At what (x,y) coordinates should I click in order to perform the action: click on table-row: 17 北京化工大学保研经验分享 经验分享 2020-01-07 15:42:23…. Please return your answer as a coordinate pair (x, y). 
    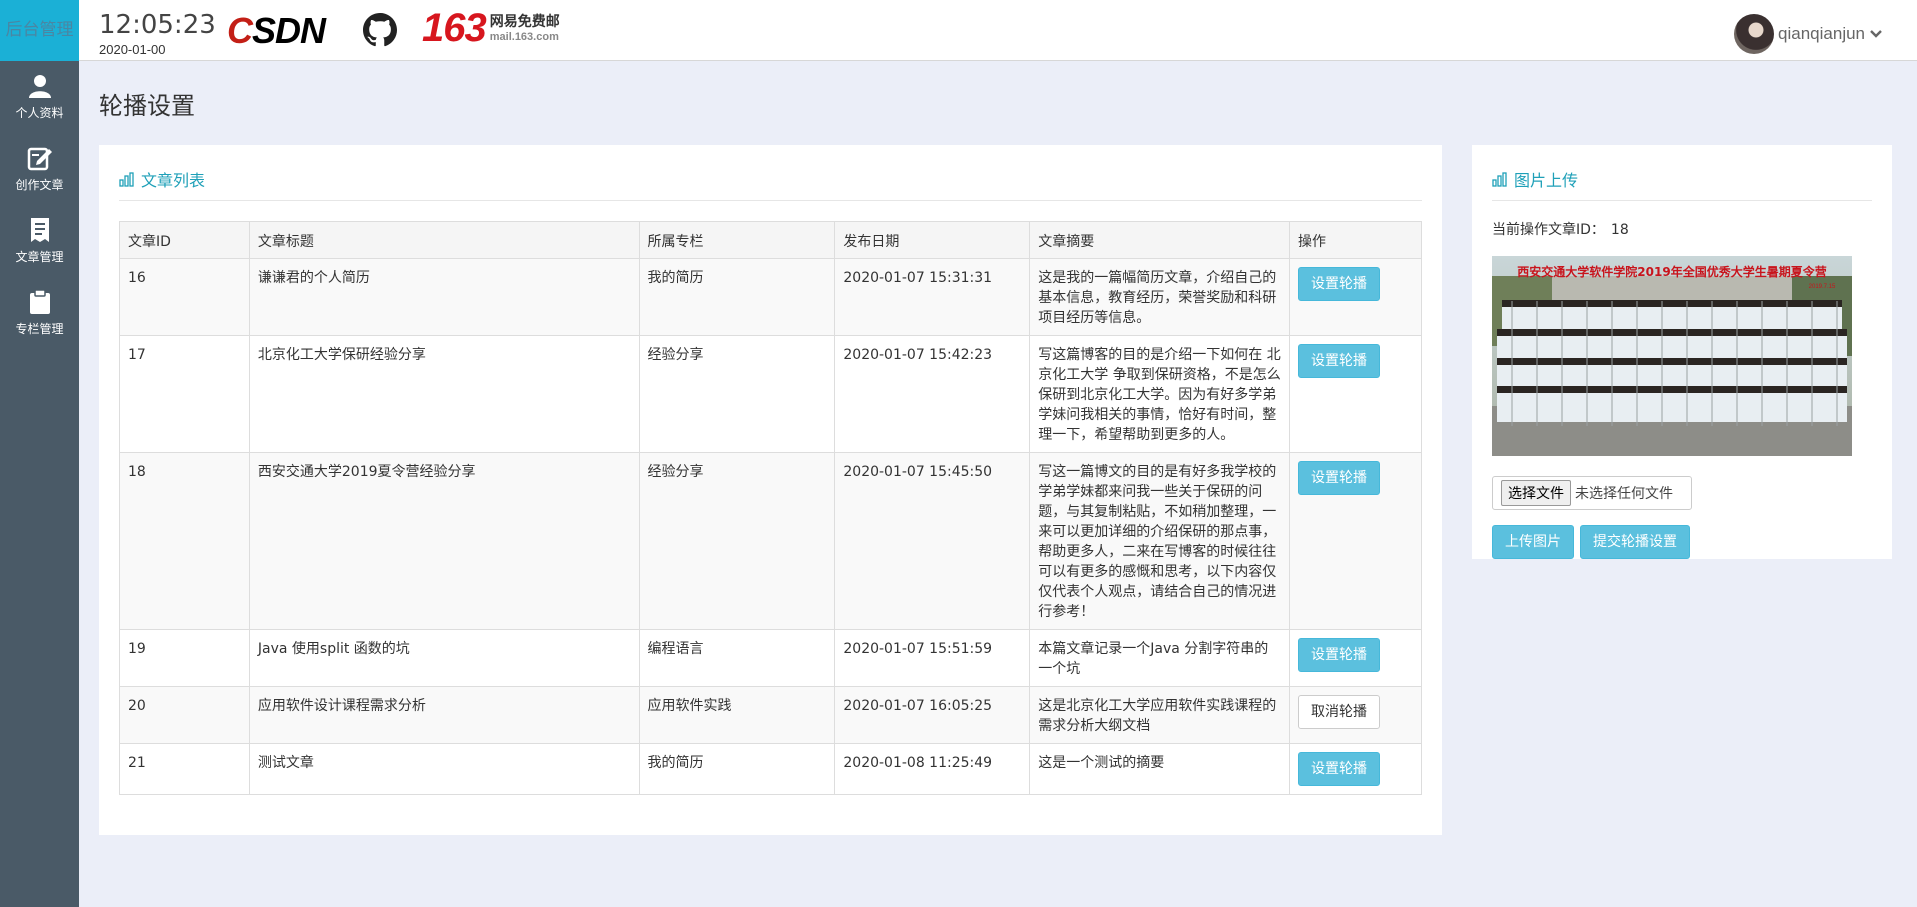
    Looking at the image, I should click on (770, 394).